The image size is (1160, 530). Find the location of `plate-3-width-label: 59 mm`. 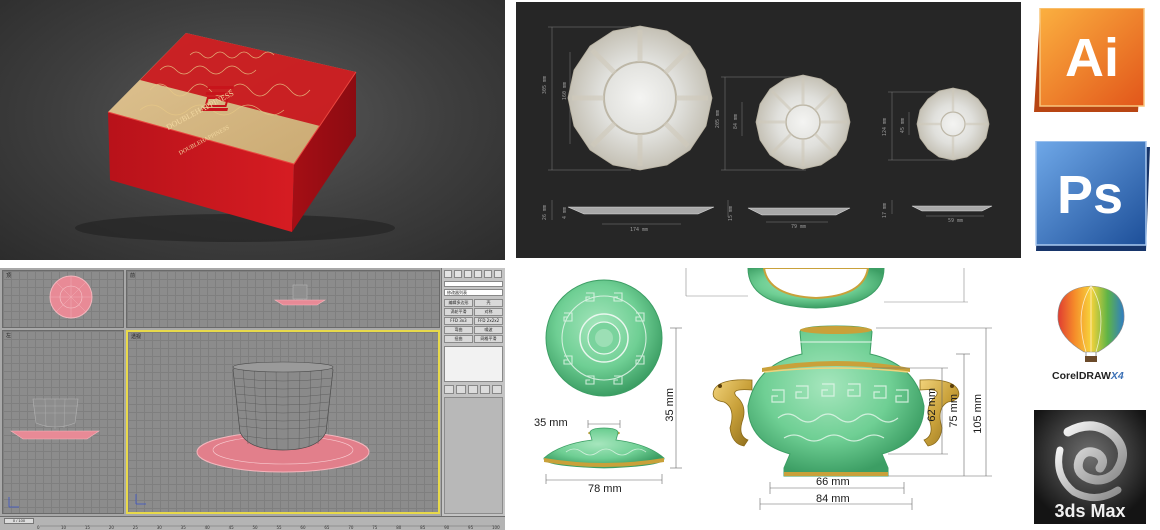

plate-3-width-label: 59 mm is located at coordinates (956, 221).